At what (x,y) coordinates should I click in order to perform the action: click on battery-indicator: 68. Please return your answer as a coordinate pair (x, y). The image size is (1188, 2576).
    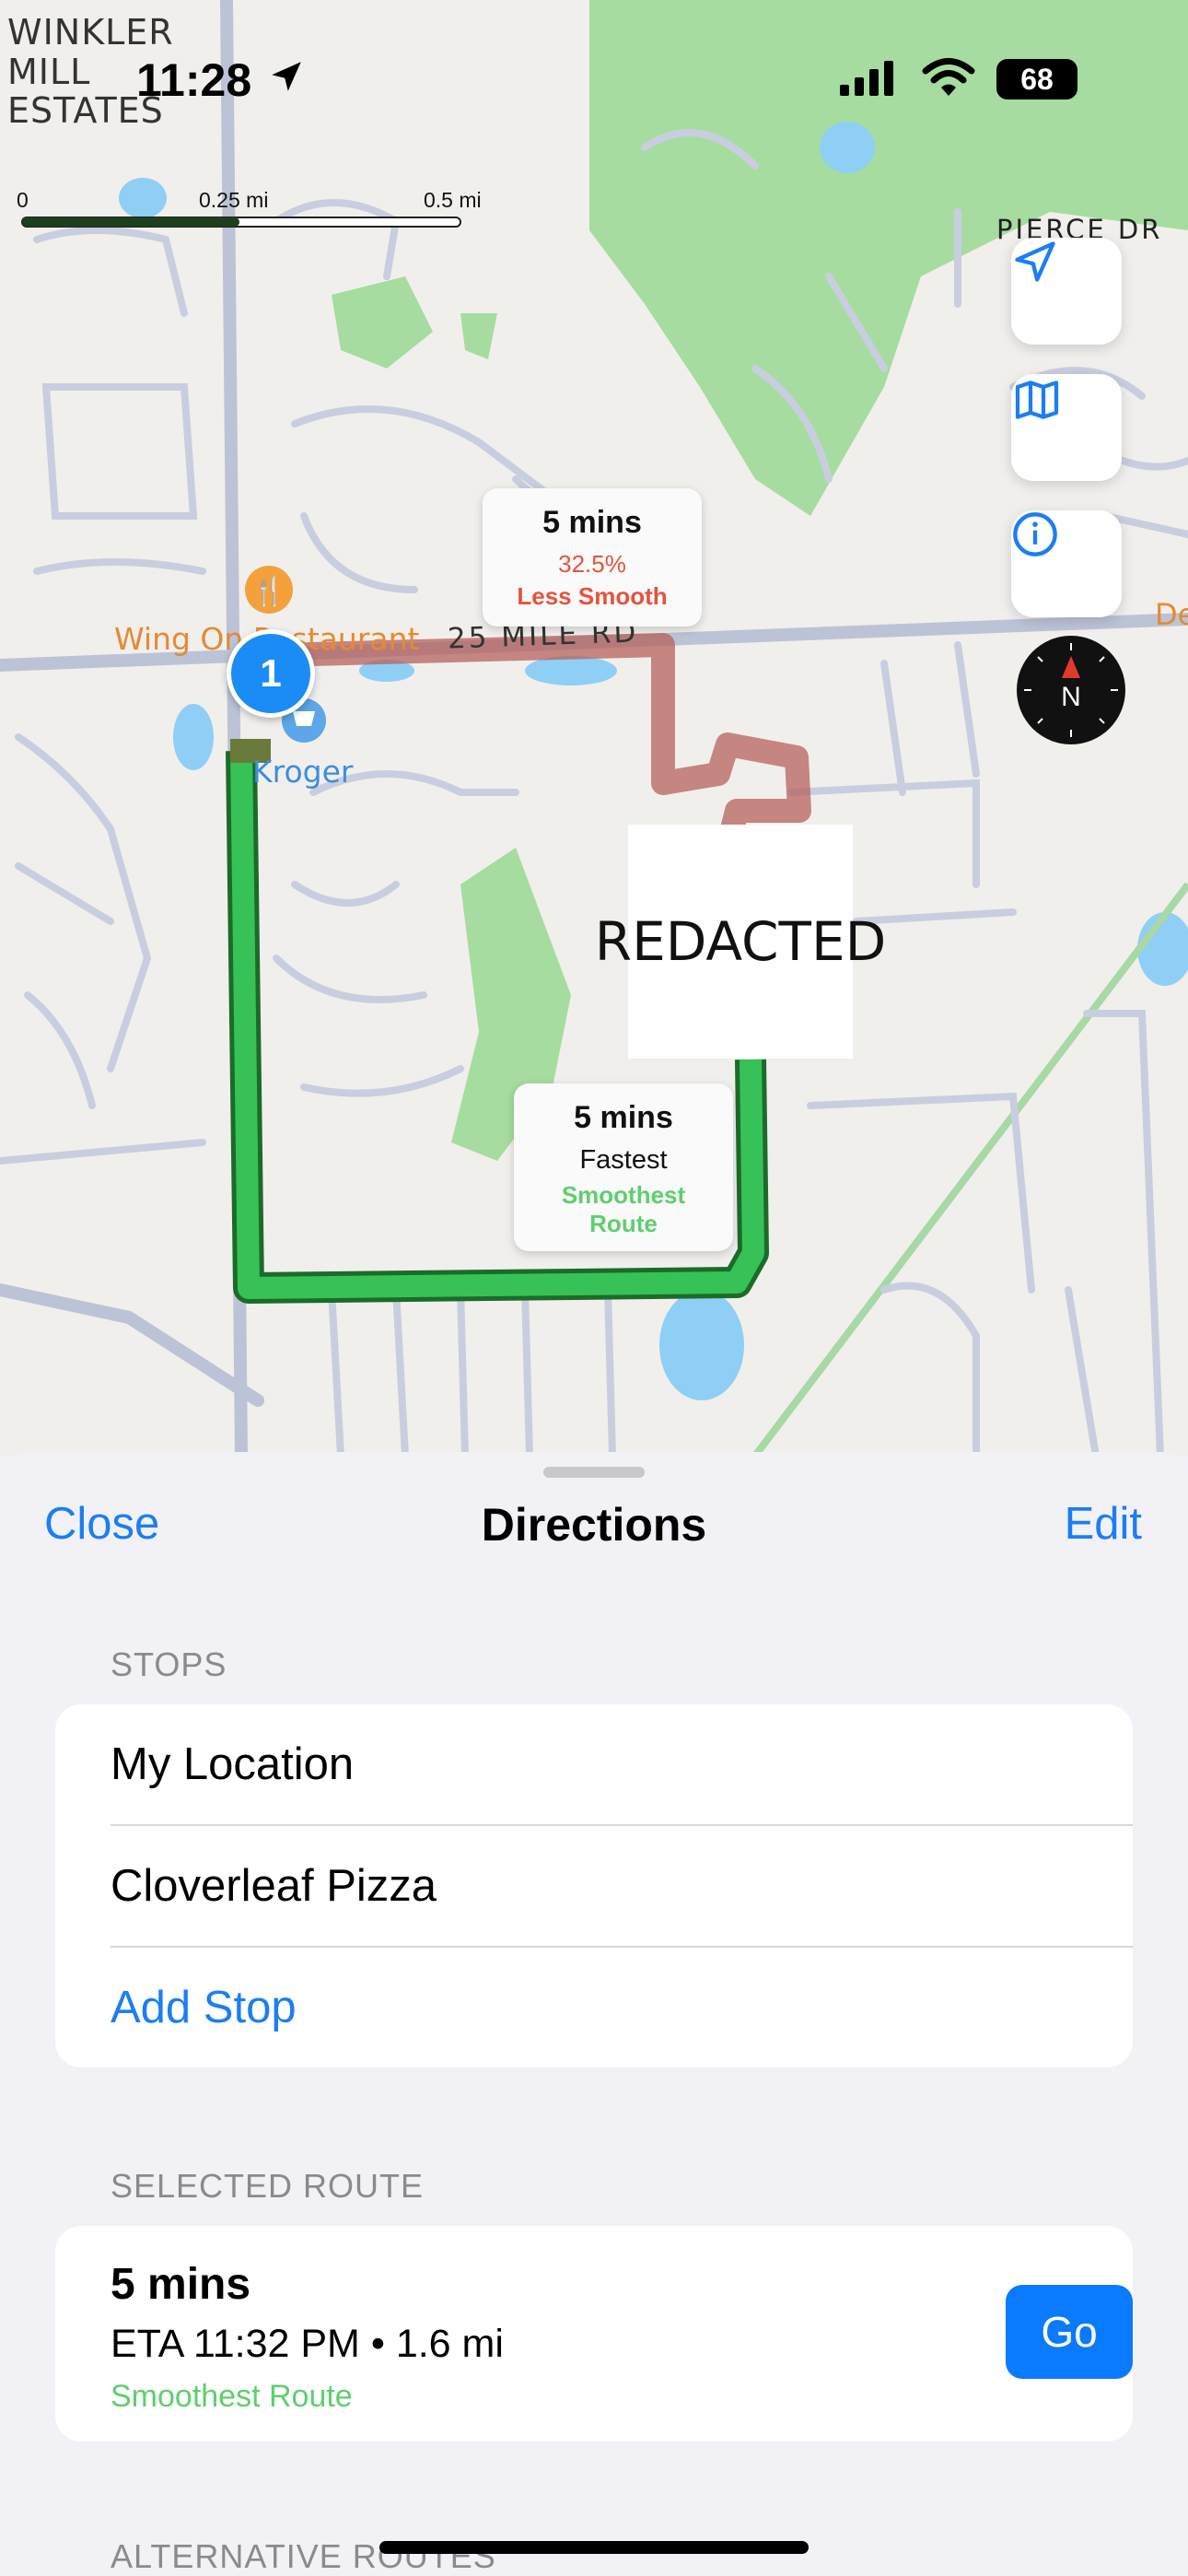
    Looking at the image, I should click on (1036, 79).